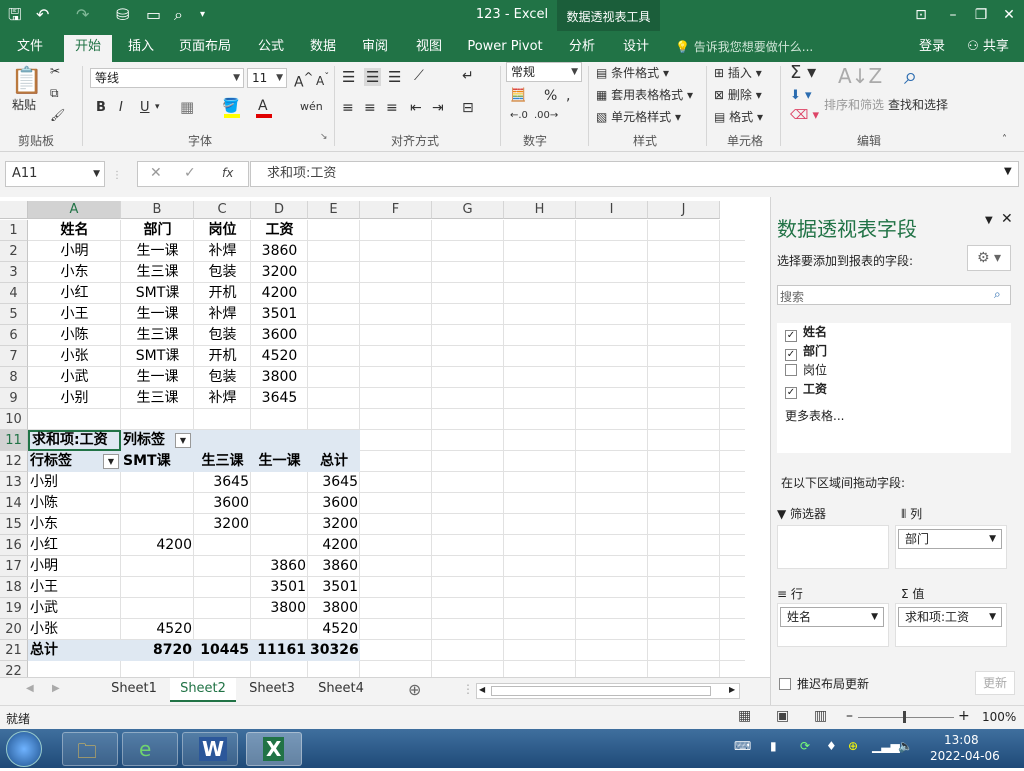  What do you see at coordinates (272, 690) in the screenshot?
I see `sheet-tab-sheet3: Sheet3` at bounding box center [272, 690].